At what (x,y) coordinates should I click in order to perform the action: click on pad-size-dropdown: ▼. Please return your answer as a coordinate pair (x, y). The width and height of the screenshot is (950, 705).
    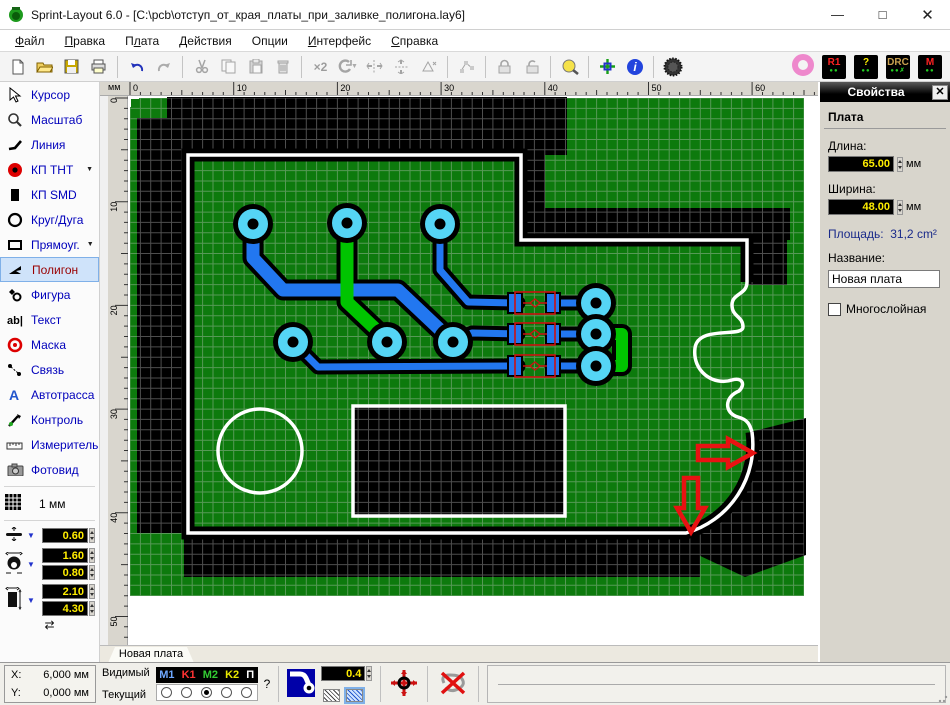
    Looking at the image, I should click on (31, 564).